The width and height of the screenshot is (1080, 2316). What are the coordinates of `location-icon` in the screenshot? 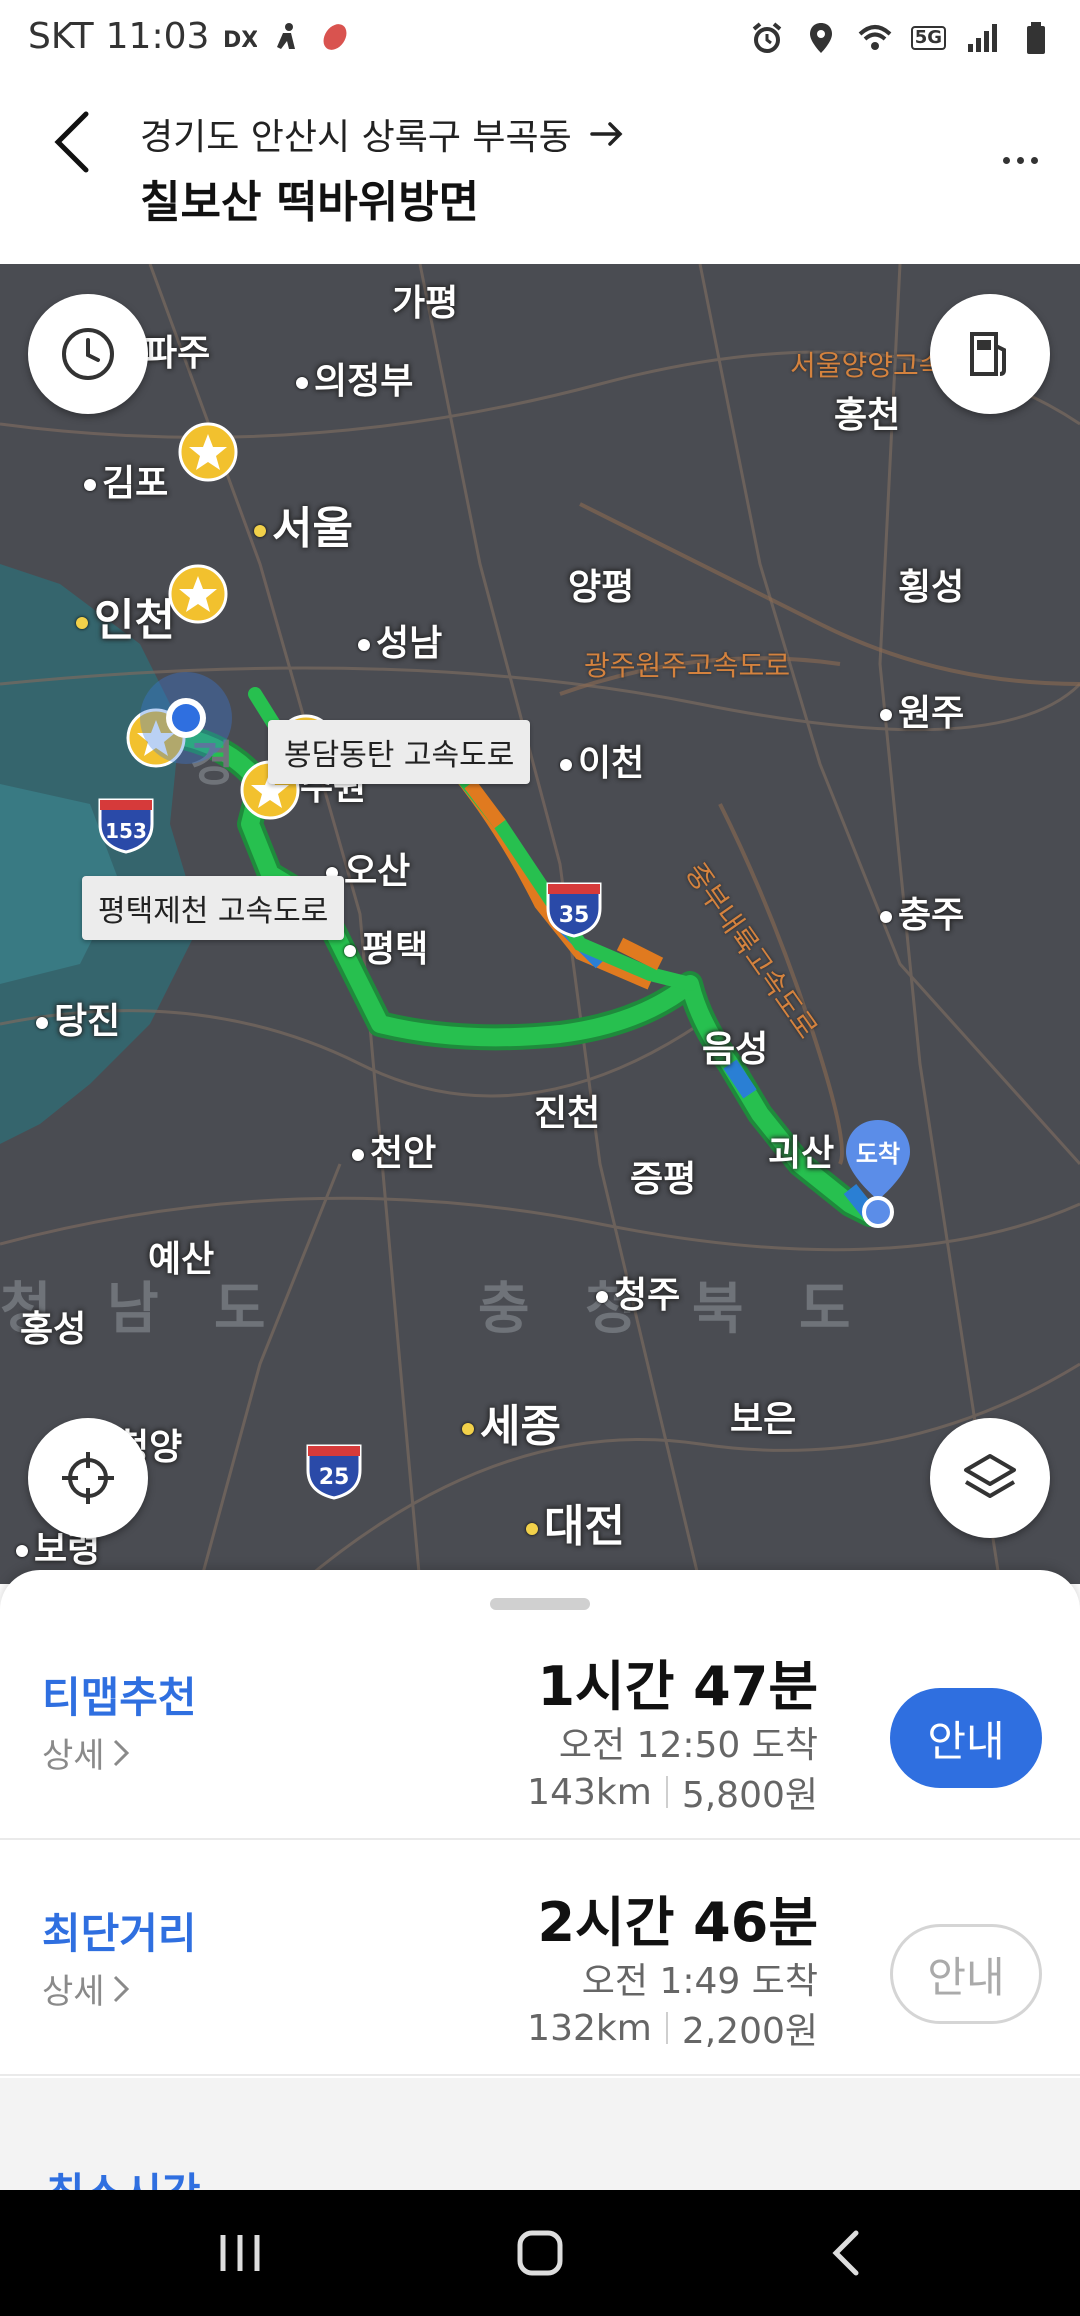 It's located at (820, 38).